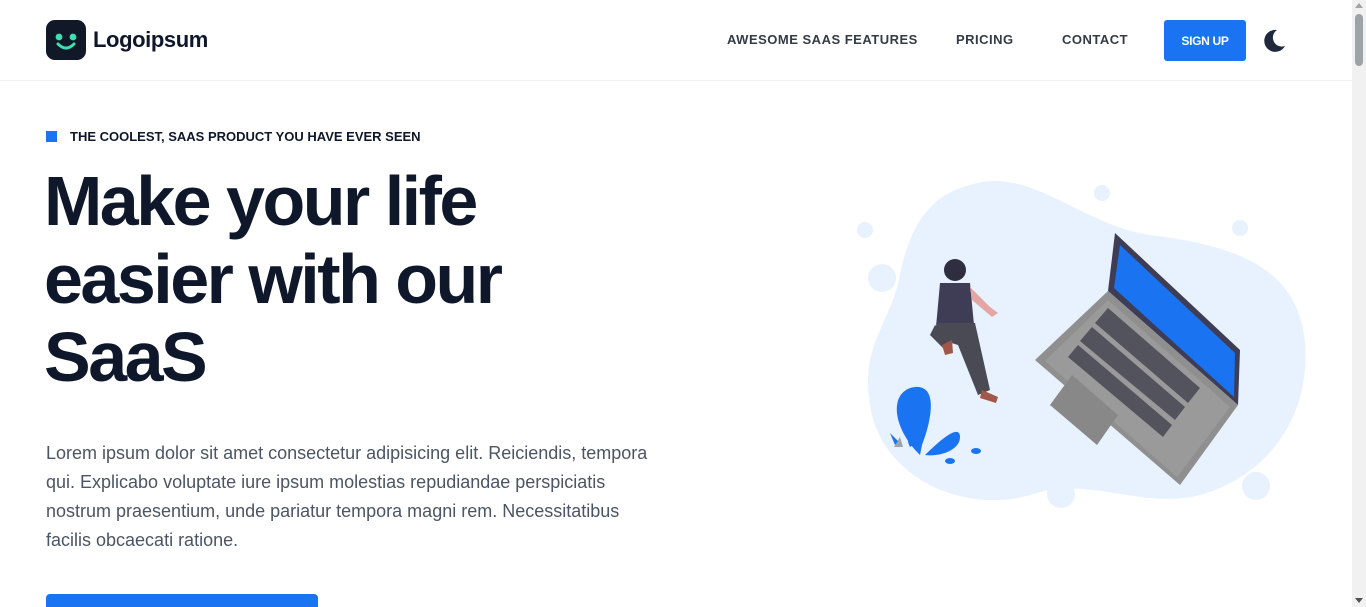  Describe the element at coordinates (1359, 5) in the screenshot. I see `scroll-up-arrow-icon` at that location.